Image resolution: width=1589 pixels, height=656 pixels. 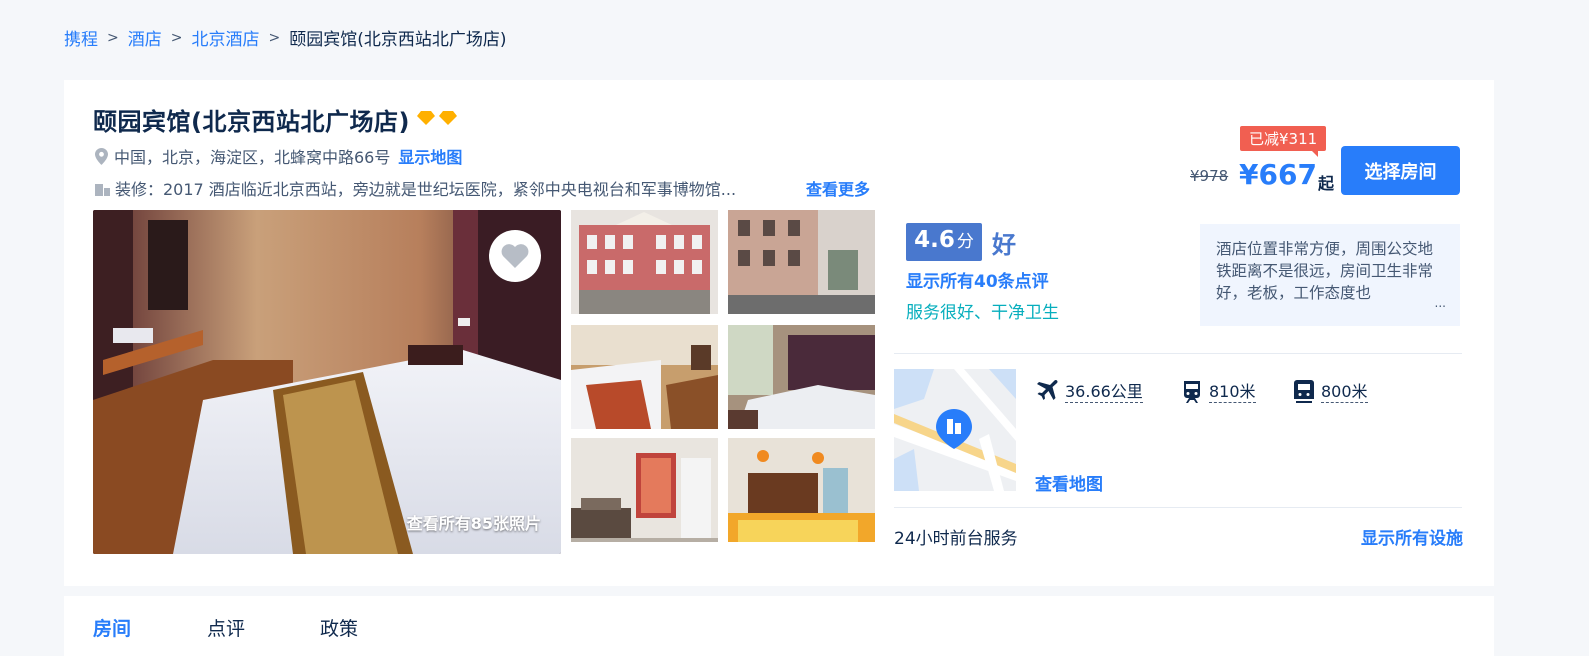 I want to click on review-excerpt-text: 酒店位置非常方便，周围公交地铁距离不是很远，房间卫生非常好，老板，工作态度也, so click(x=1325, y=271).